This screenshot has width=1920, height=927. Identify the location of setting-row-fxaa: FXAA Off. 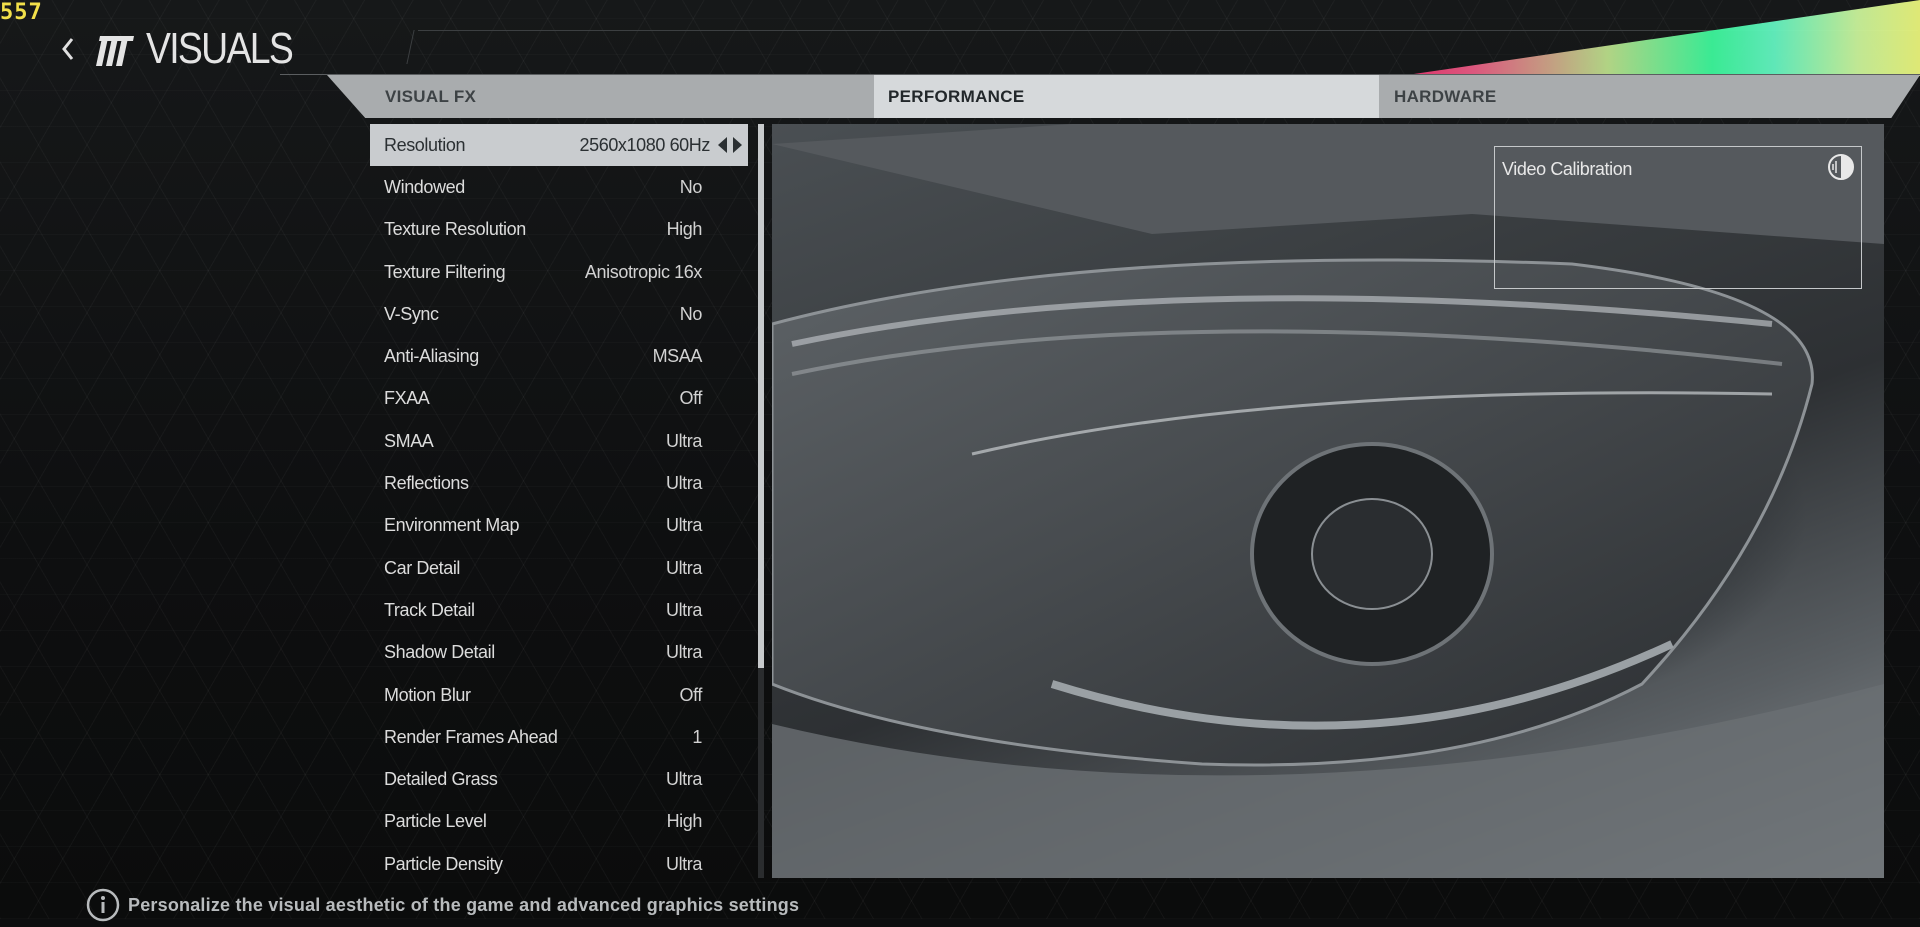
(559, 399).